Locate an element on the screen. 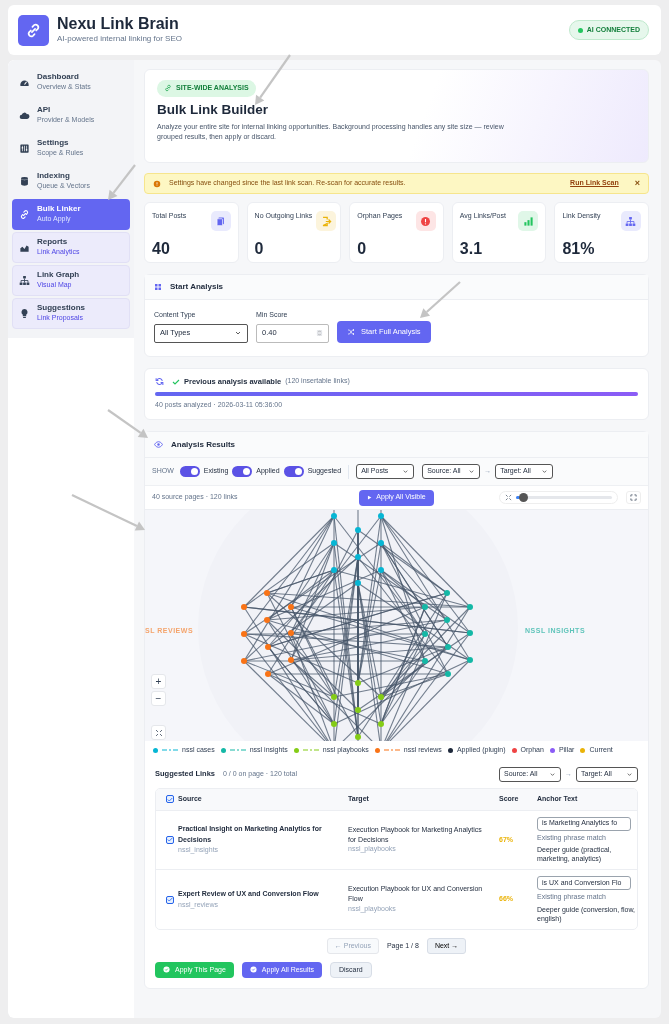 Image resolution: width=669 pixels, height=1024 pixels. eye-icon is located at coordinates (158, 444).